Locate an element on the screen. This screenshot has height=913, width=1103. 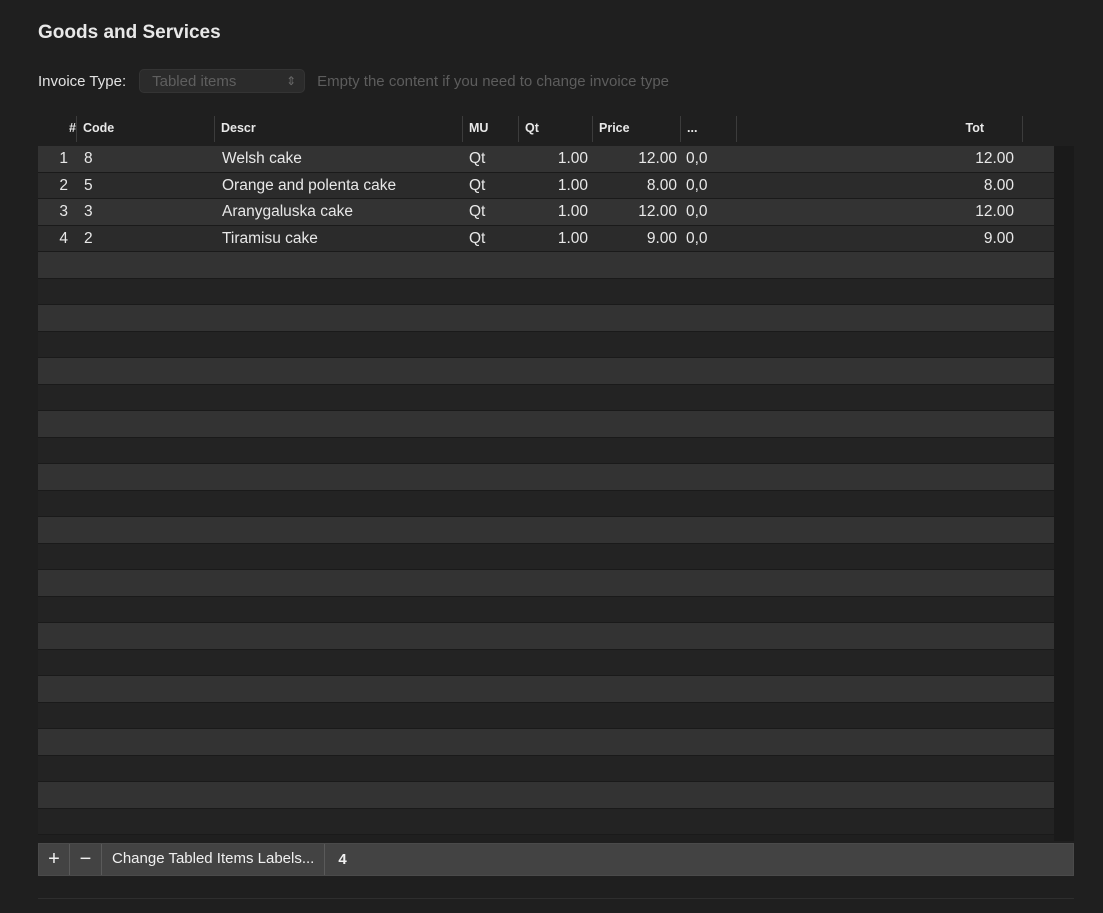
cell-num: 4 is located at coordinates (53, 238).